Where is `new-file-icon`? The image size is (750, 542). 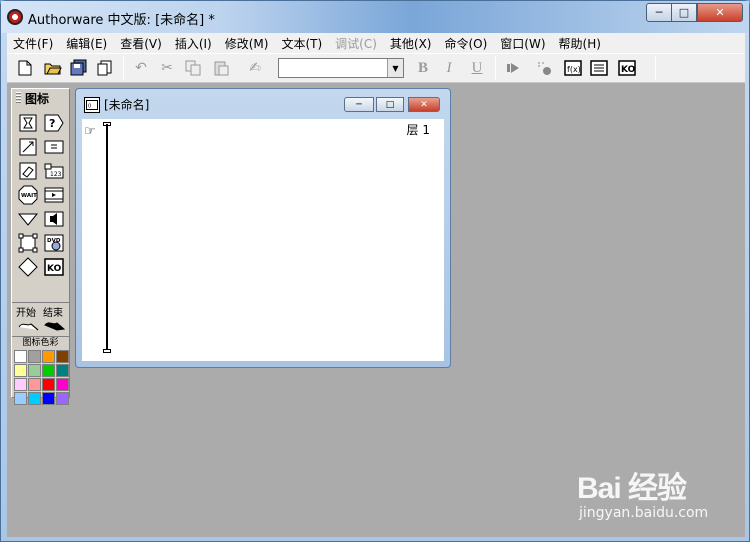 new-file-icon is located at coordinates (25, 68).